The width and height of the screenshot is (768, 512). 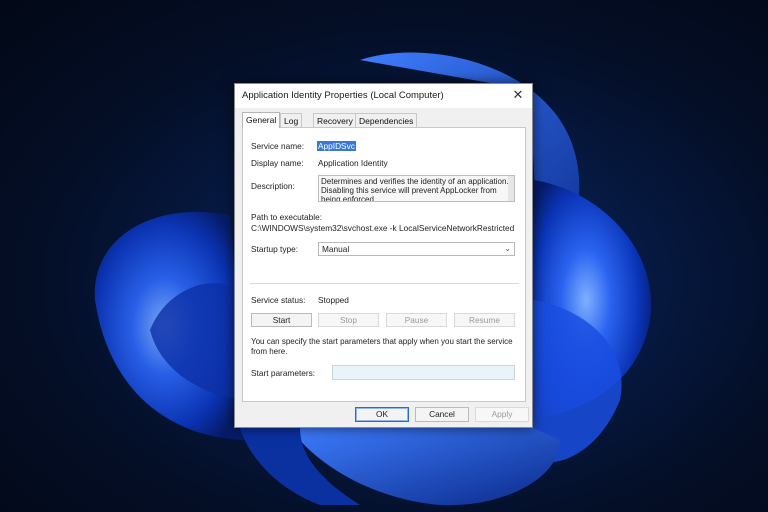 I want to click on tab-dependencies: Dependencies, so click(x=386, y=120).